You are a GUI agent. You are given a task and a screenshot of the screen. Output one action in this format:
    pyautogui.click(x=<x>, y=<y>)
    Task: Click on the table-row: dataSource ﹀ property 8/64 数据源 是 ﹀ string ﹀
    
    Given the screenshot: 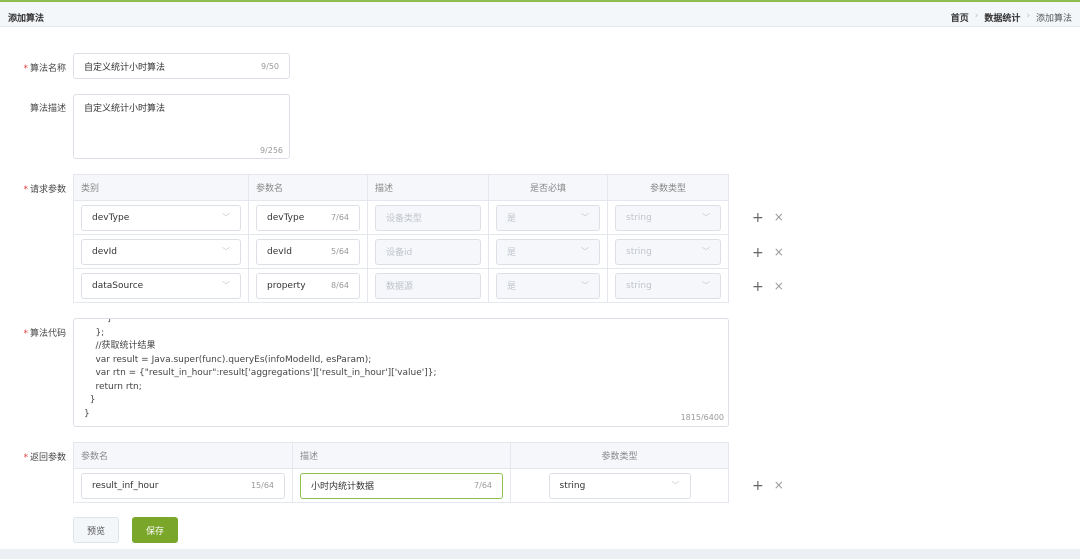 What is the action you would take?
    pyautogui.click(x=401, y=285)
    